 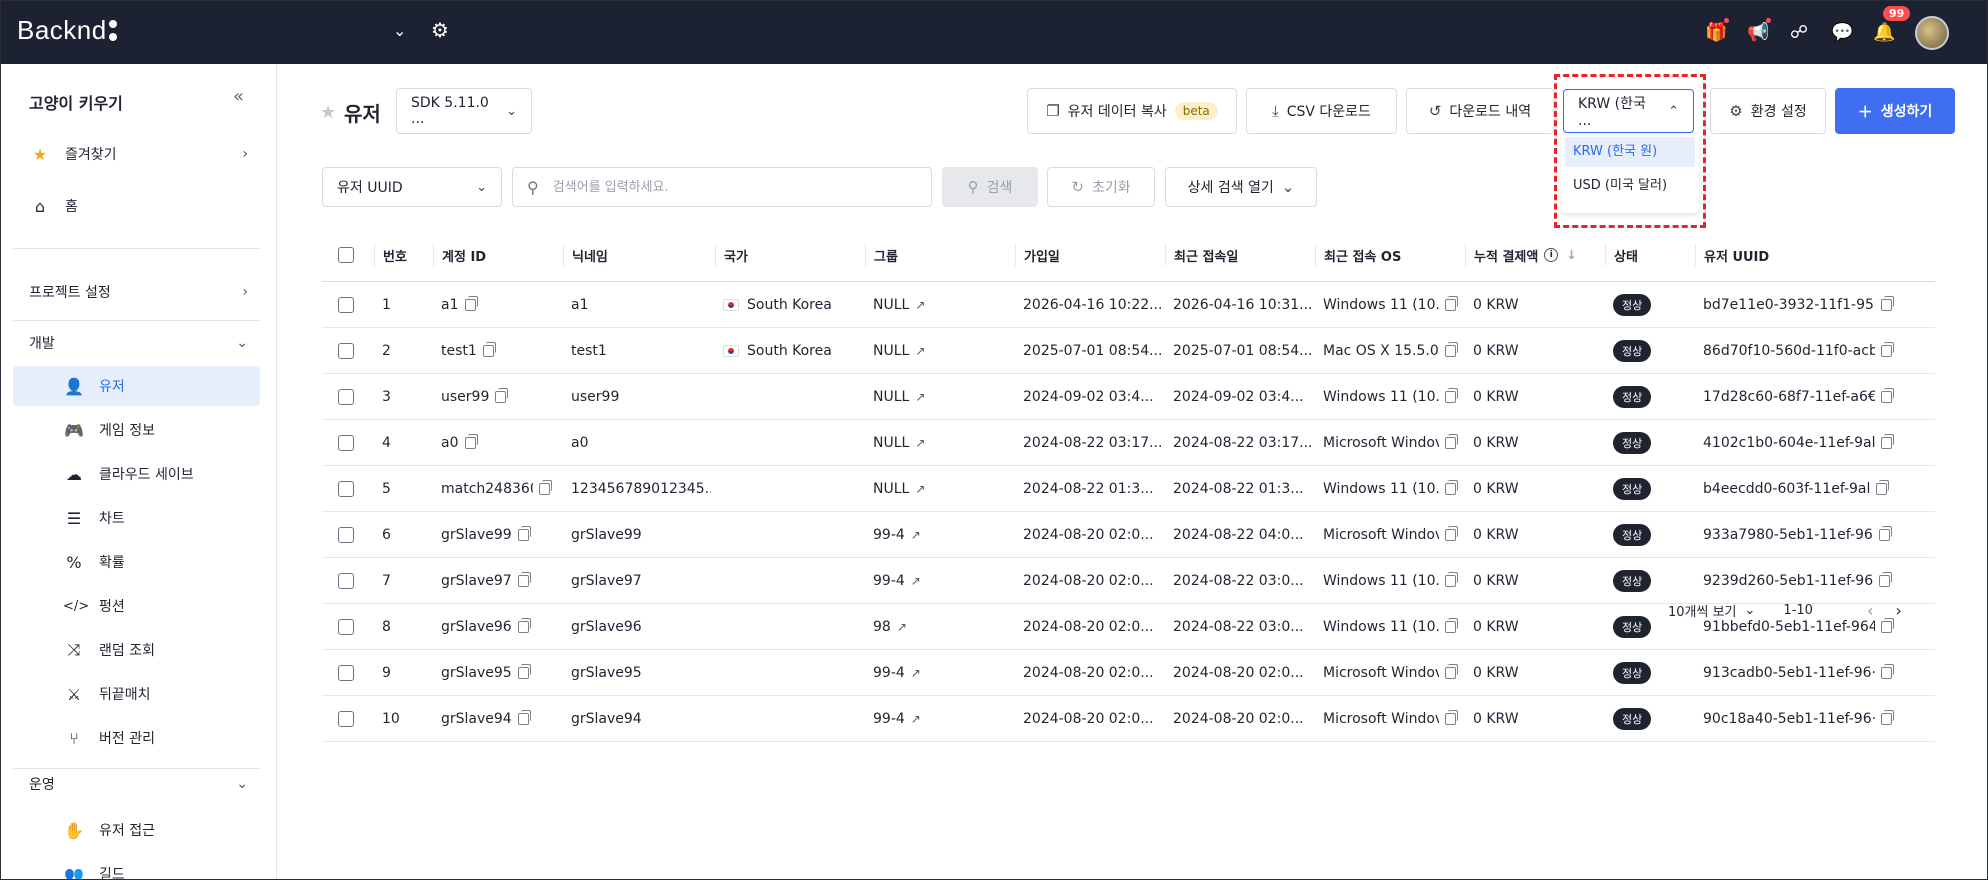 What do you see at coordinates (238, 96) in the screenshot?
I see `collapse-sidebar-icon: «` at bounding box center [238, 96].